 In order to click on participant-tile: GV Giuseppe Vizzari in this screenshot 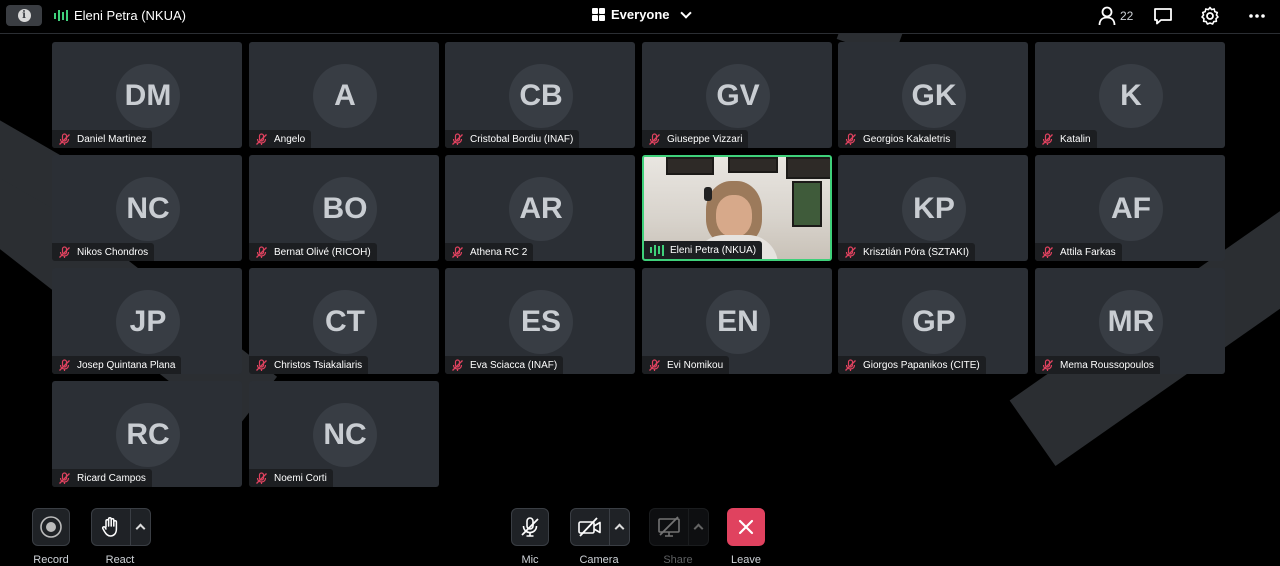, I will do `click(737, 95)`.